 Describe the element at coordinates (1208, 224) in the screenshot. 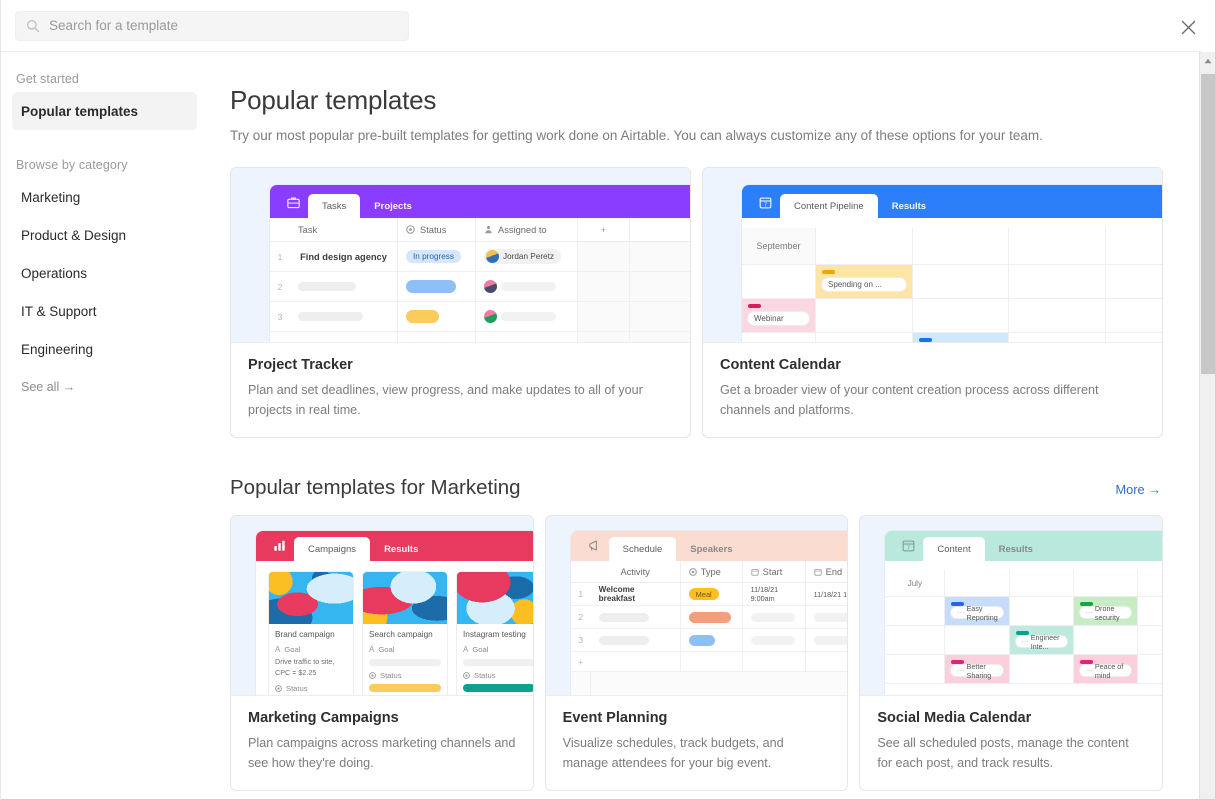

I see `scrollbar-thumb` at that location.